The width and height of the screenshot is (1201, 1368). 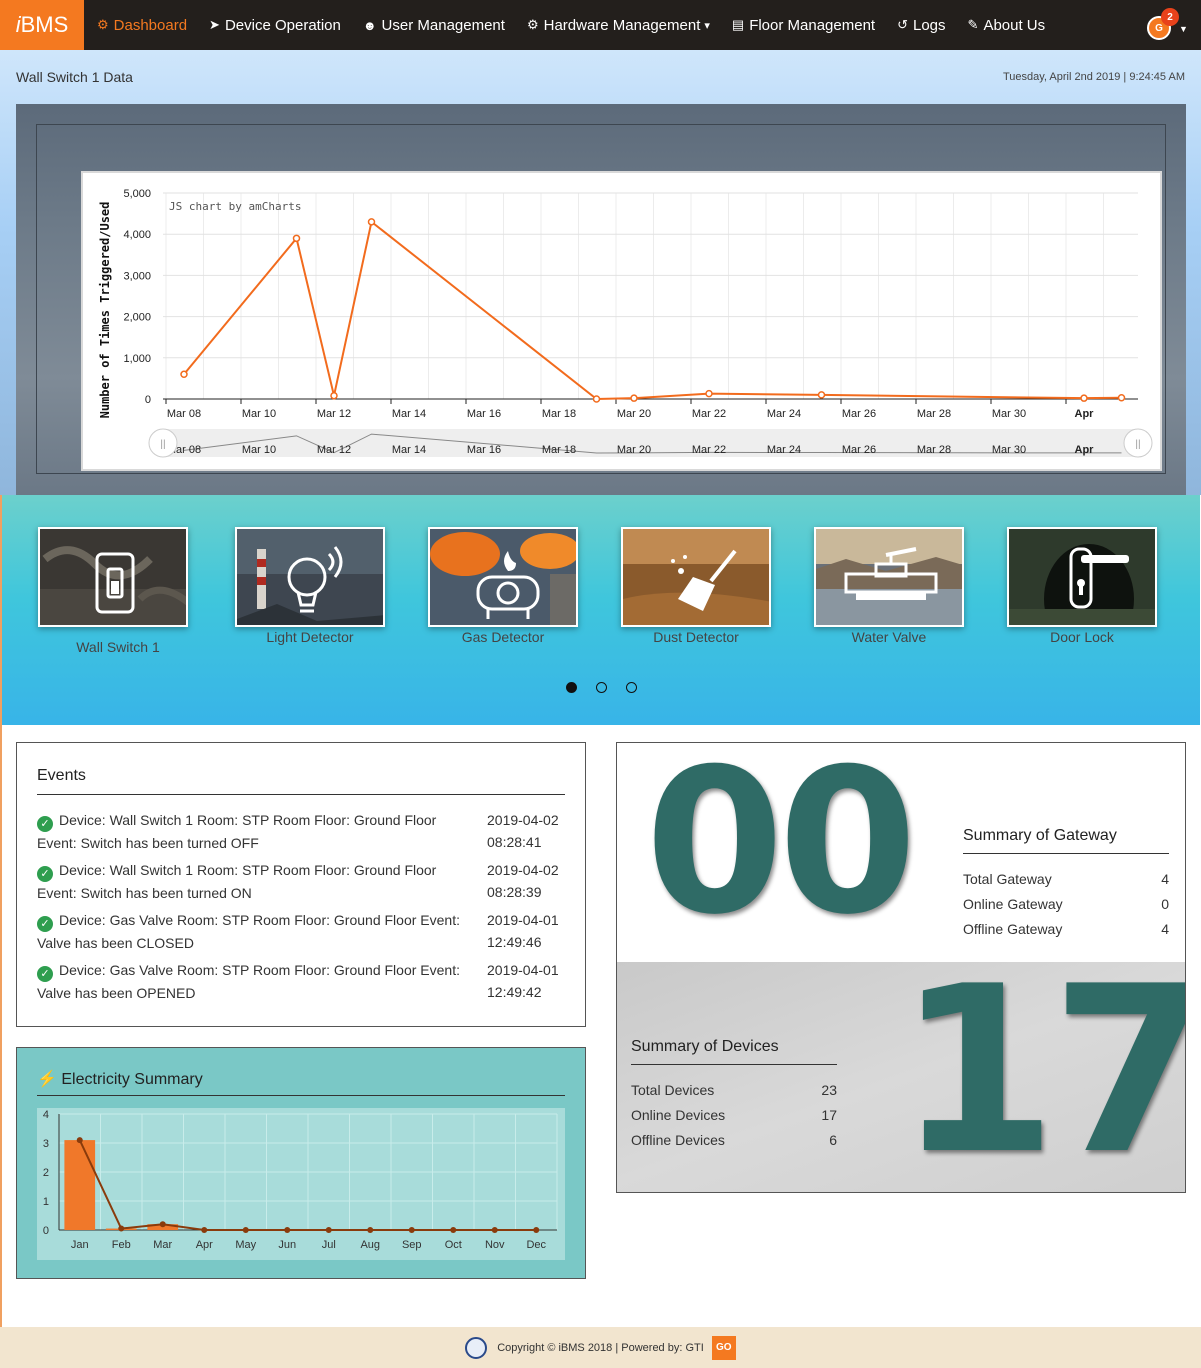 What do you see at coordinates (503, 577) in the screenshot?
I see `device-tile-gas-detector` at bounding box center [503, 577].